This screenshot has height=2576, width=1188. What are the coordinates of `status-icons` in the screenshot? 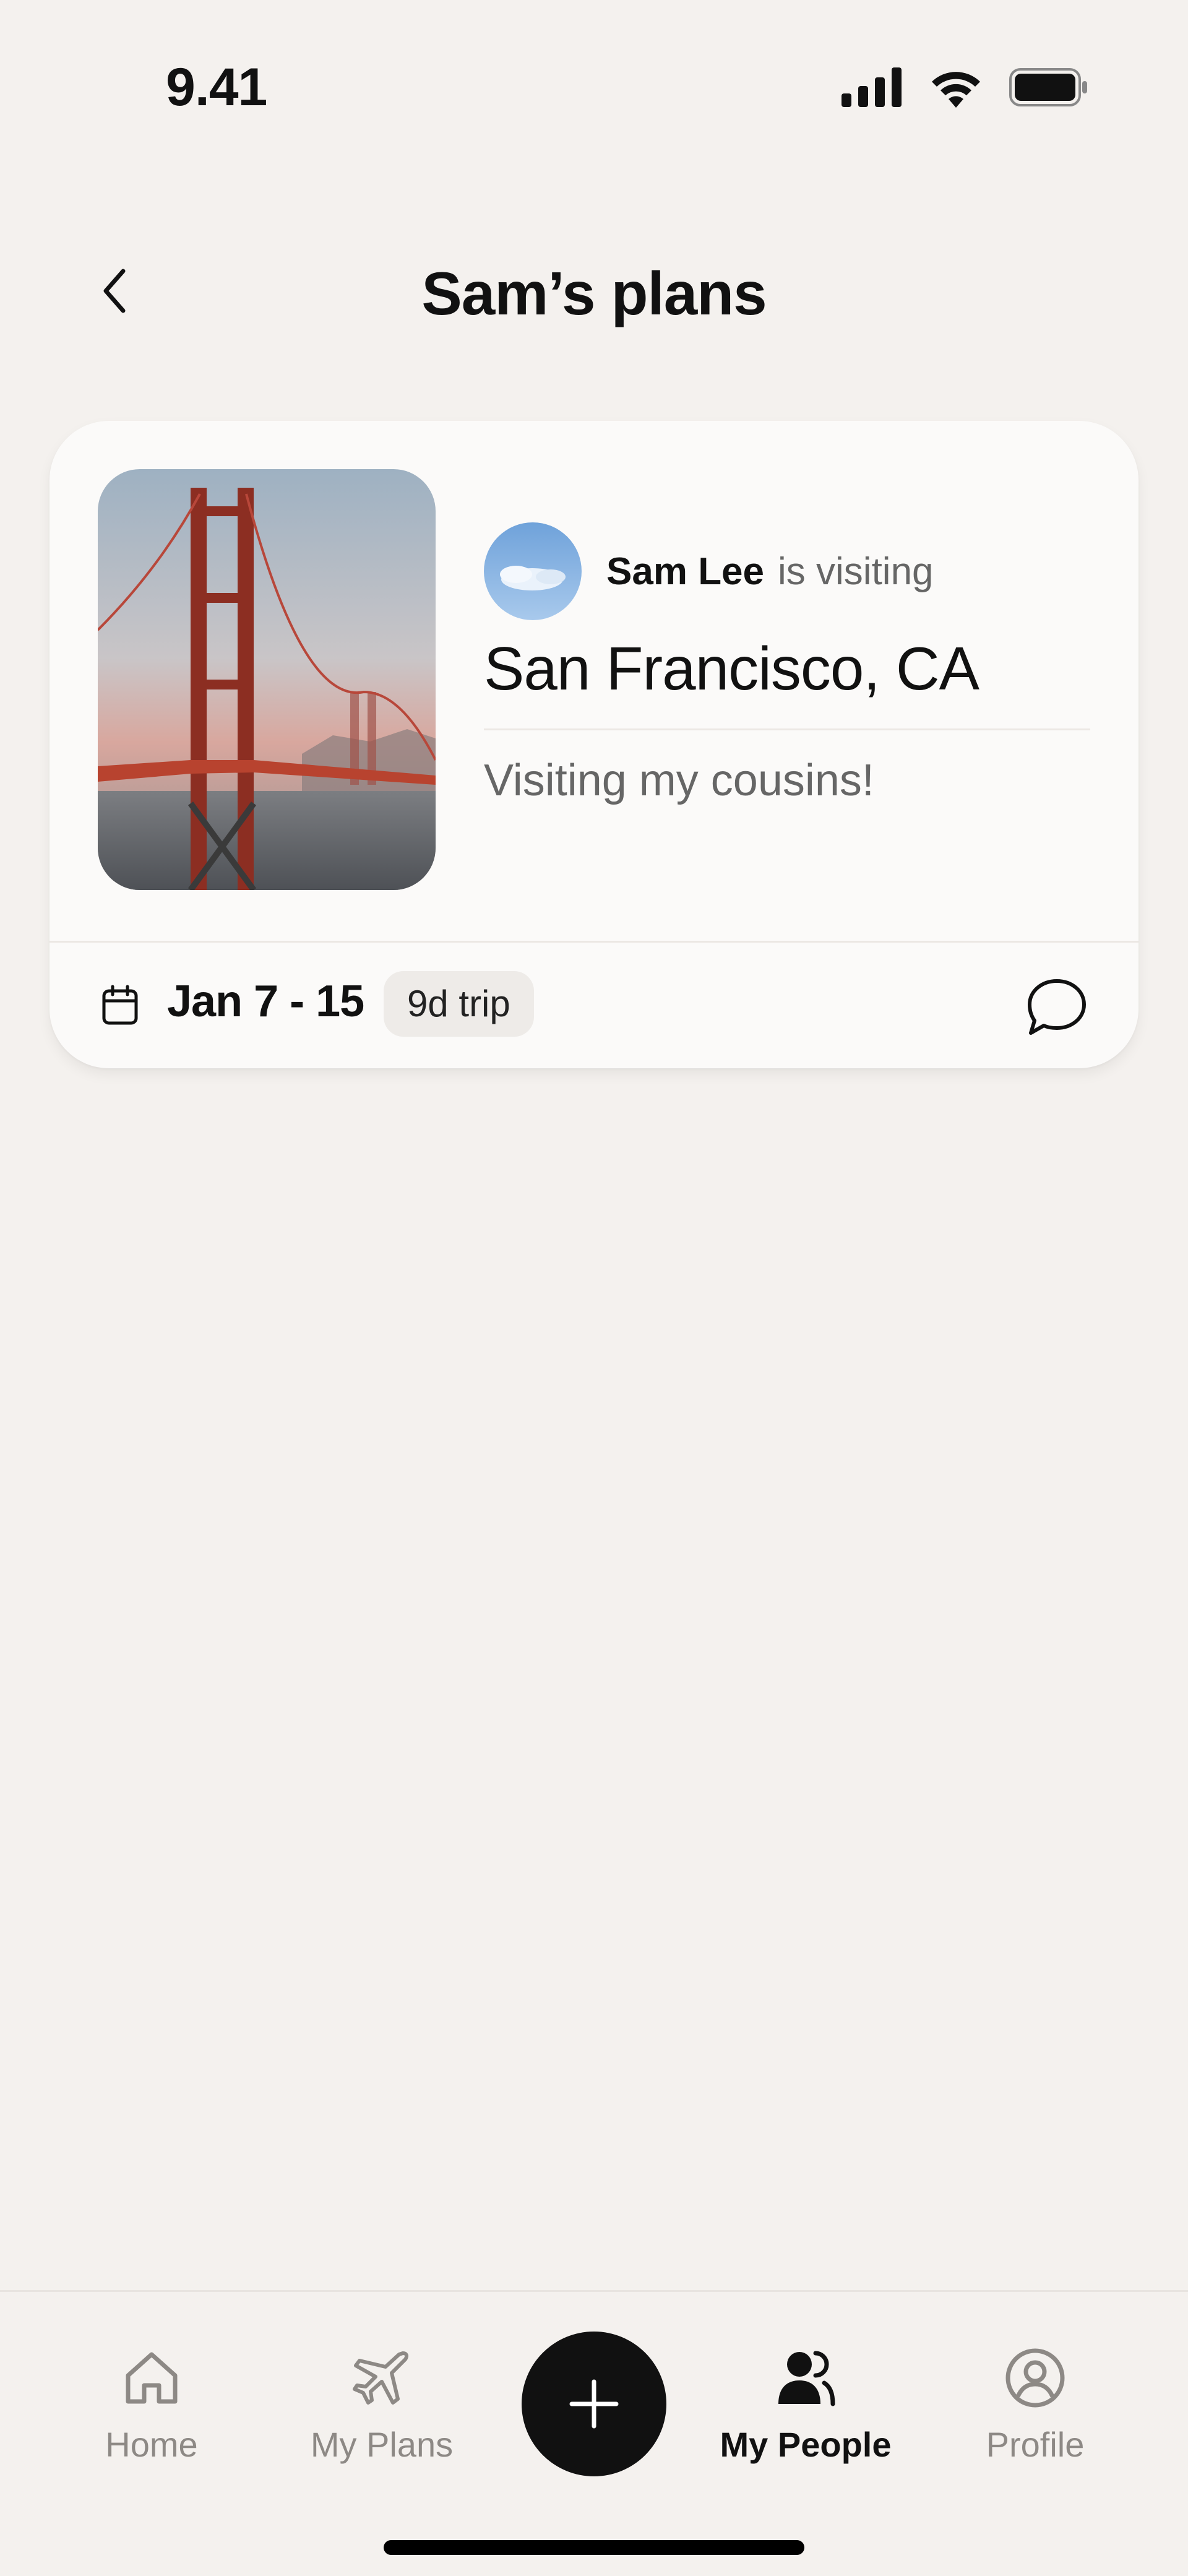 It's located at (965, 87).